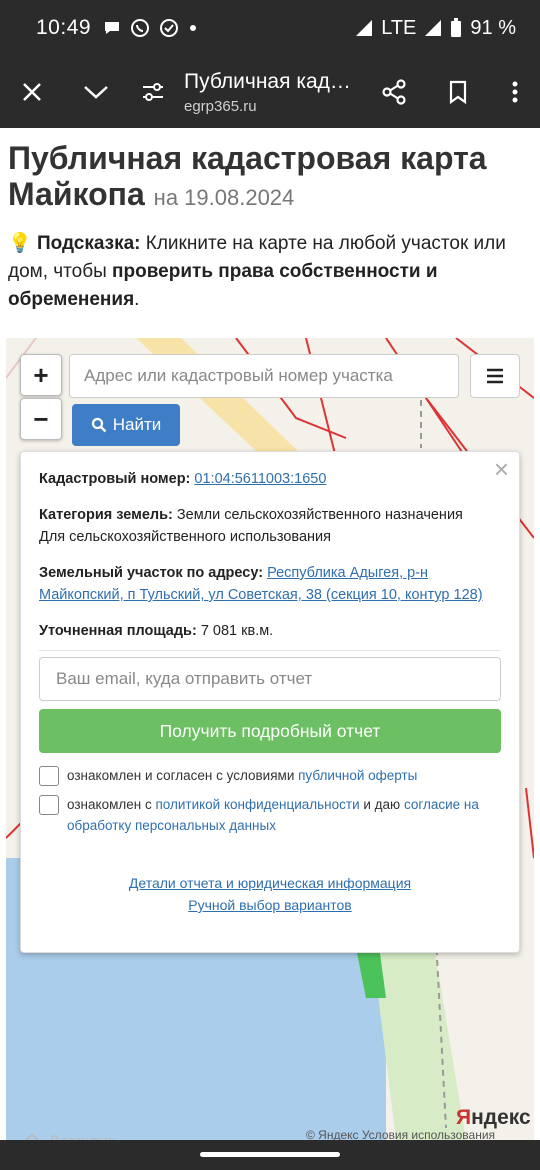  I want to click on more-vert-icon, so click(515, 92).